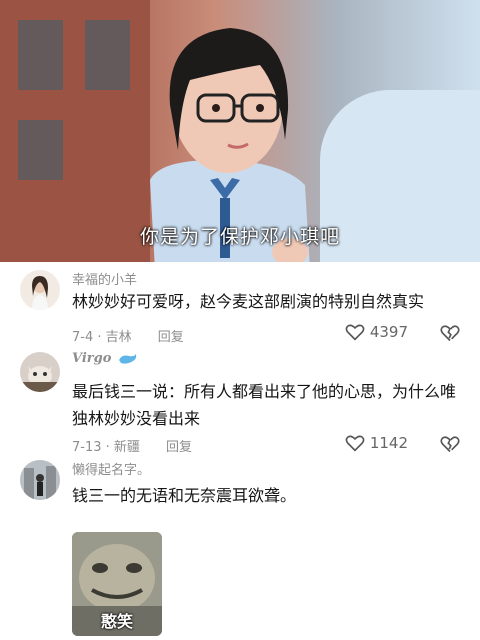 The height and width of the screenshot is (640, 480). Describe the element at coordinates (388, 332) in the screenshot. I see `like-count: 4397` at that location.